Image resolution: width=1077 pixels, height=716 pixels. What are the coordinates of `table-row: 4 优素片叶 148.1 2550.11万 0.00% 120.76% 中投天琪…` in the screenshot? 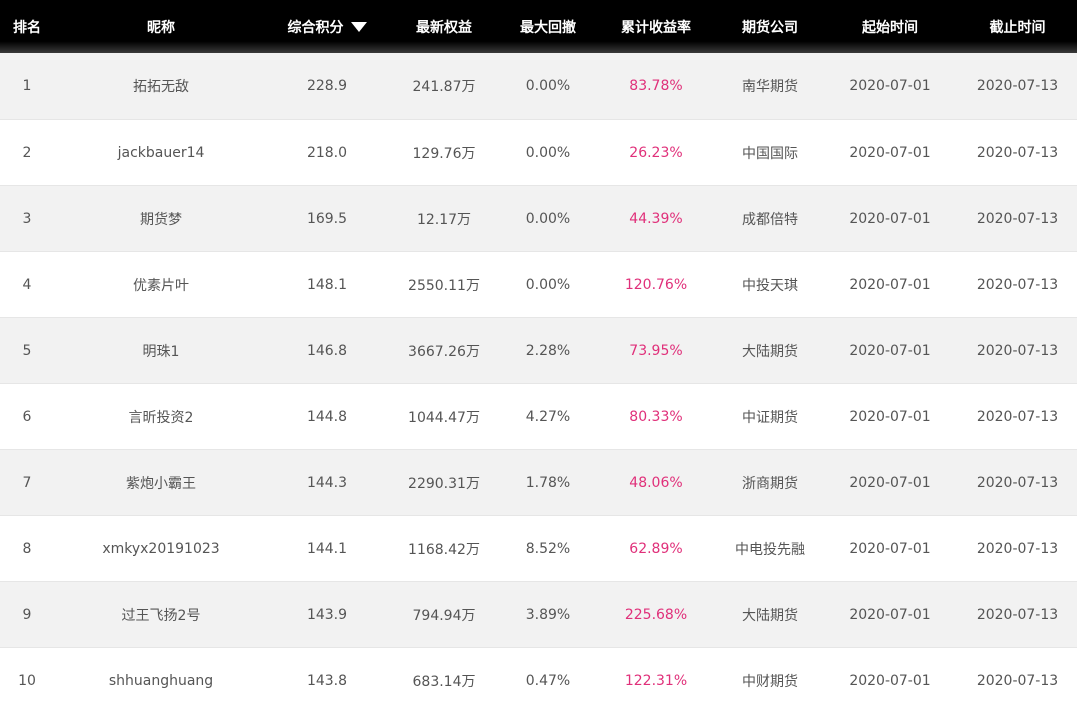 It's located at (538, 284).